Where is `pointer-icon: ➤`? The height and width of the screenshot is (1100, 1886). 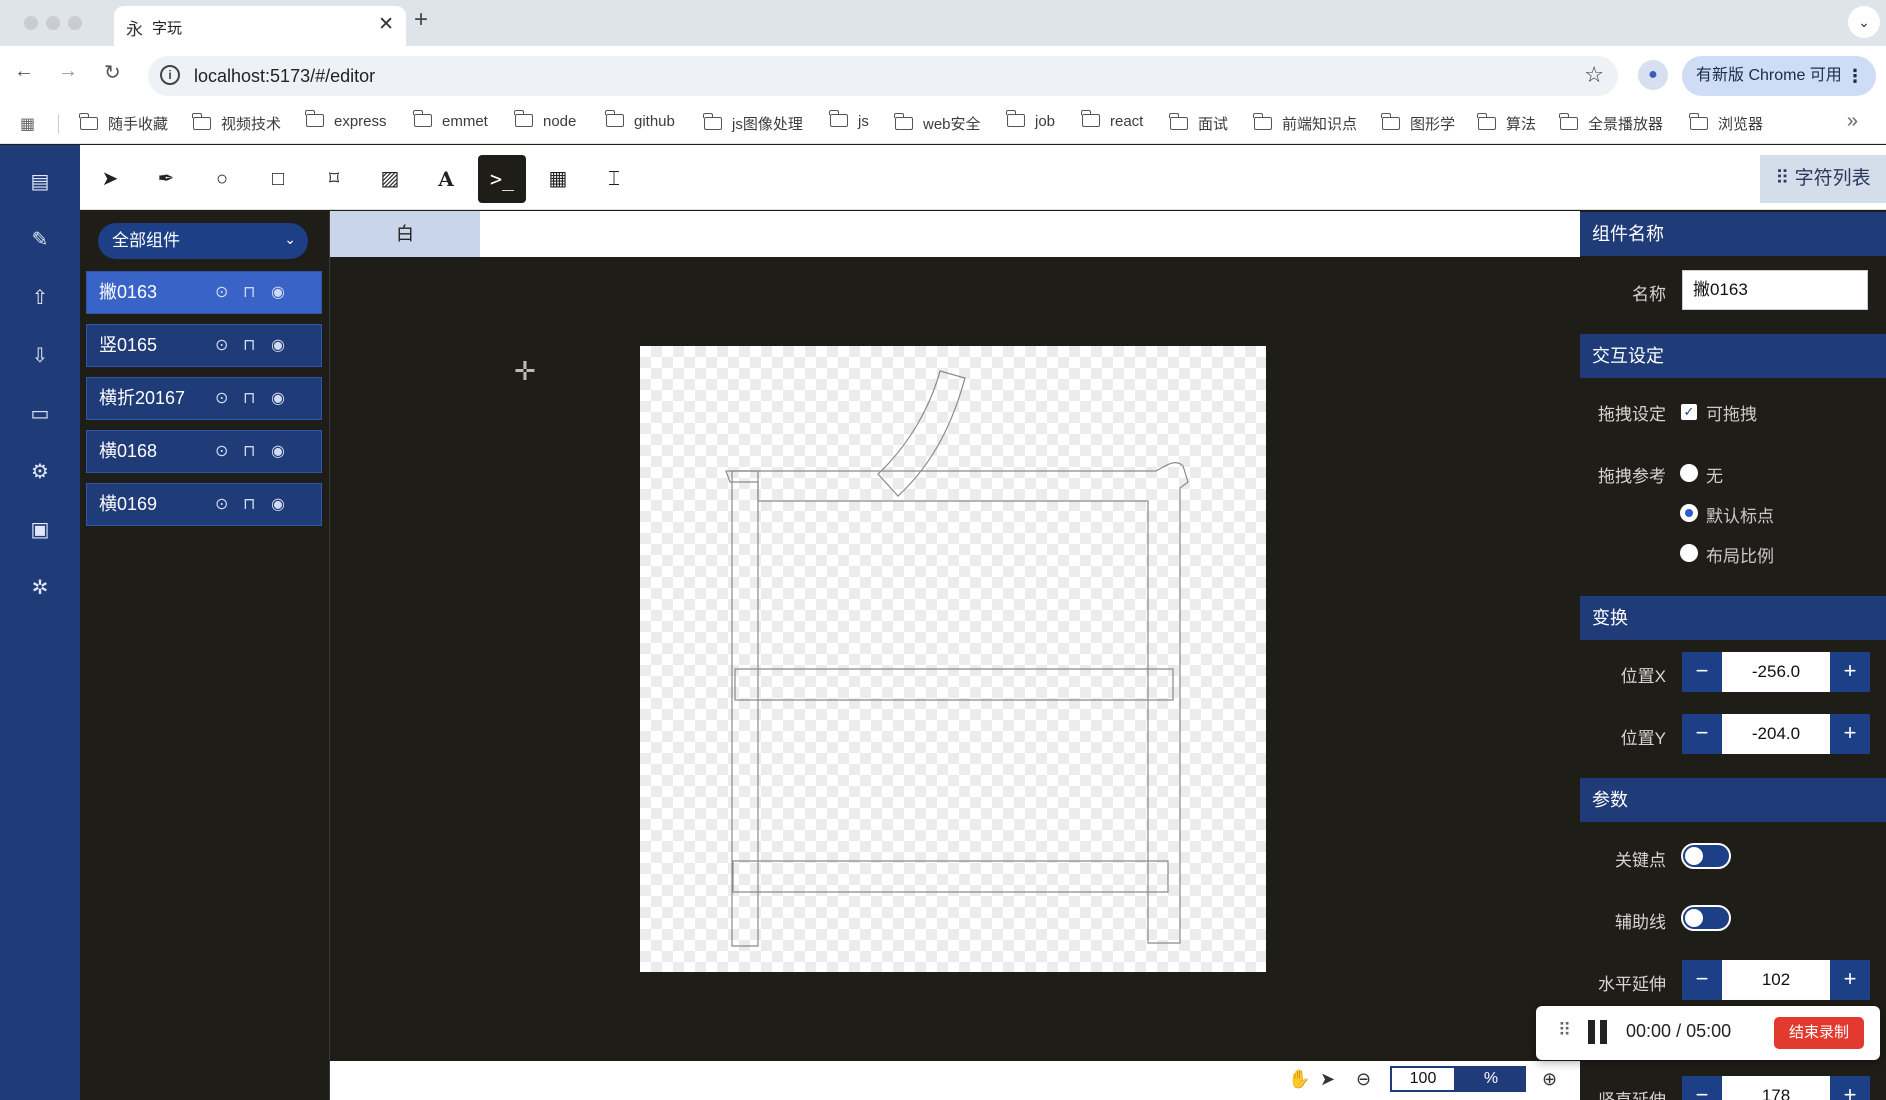 pointer-icon: ➤ is located at coordinates (1327, 1079).